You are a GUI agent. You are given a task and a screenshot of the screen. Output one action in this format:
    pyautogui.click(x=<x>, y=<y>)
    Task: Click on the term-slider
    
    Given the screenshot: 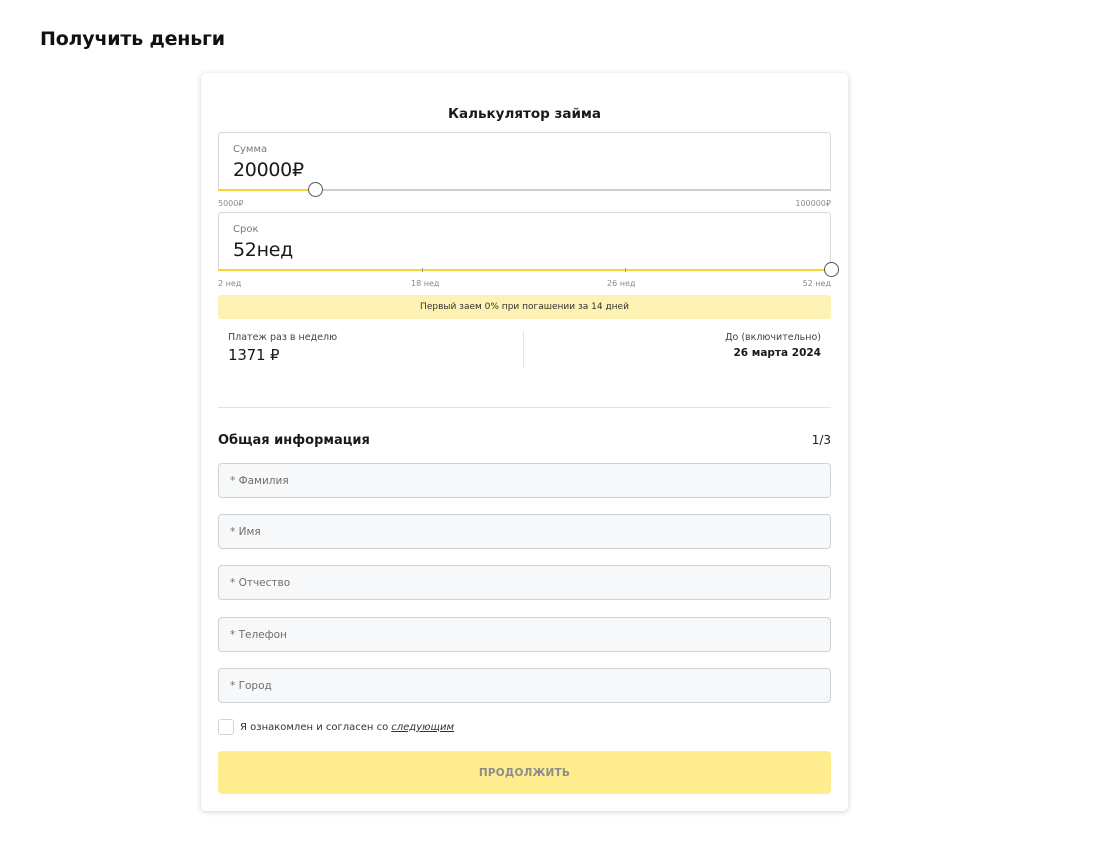 What is the action you would take?
    pyautogui.click(x=528, y=269)
    